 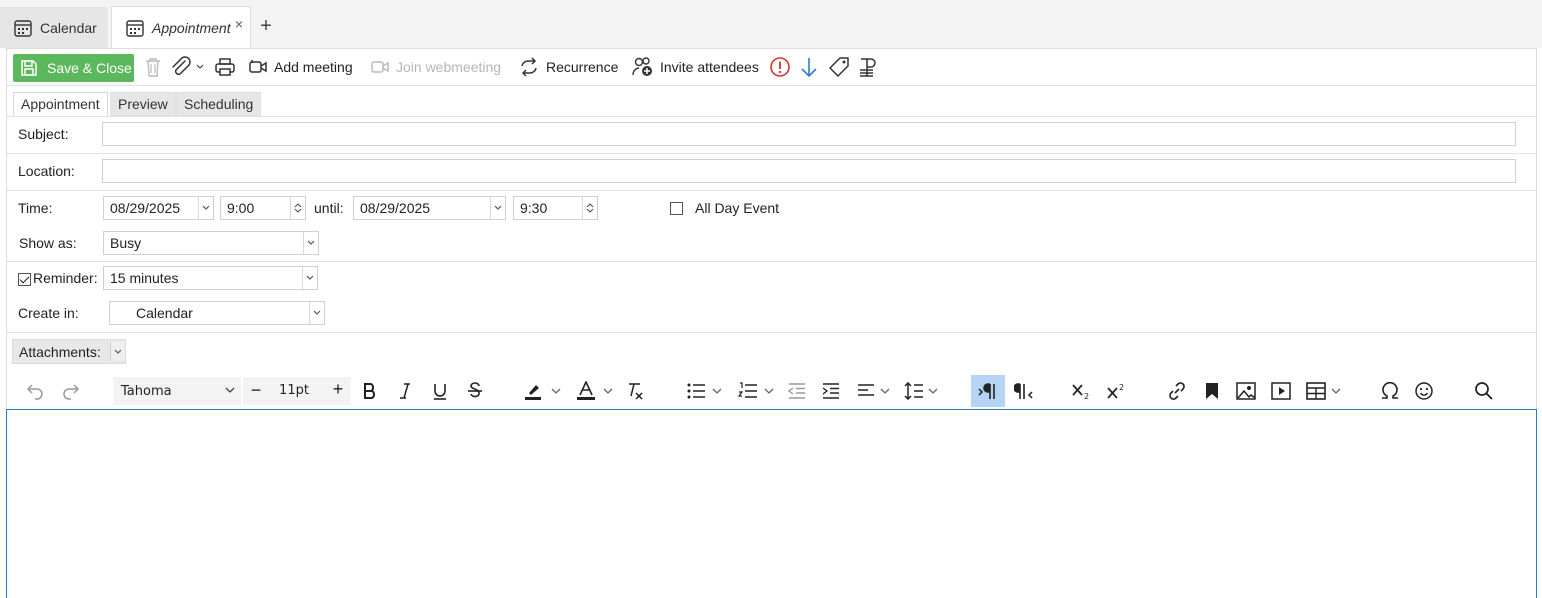 I want to click on bold-button, so click(x=370, y=391).